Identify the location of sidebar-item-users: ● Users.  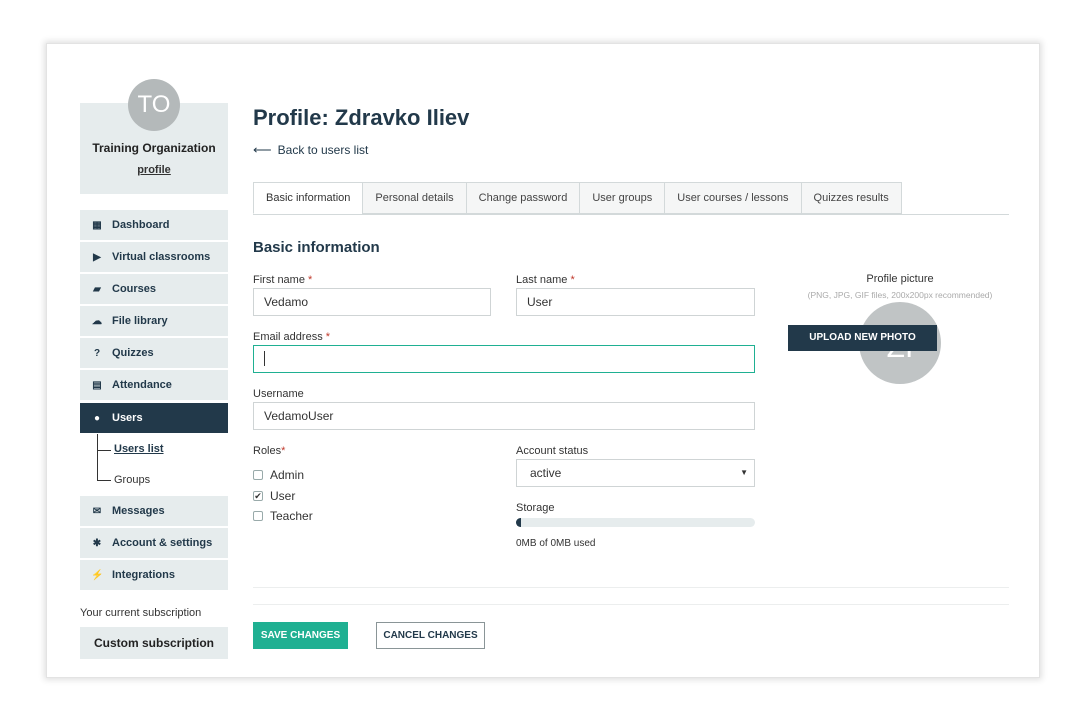
(154, 418).